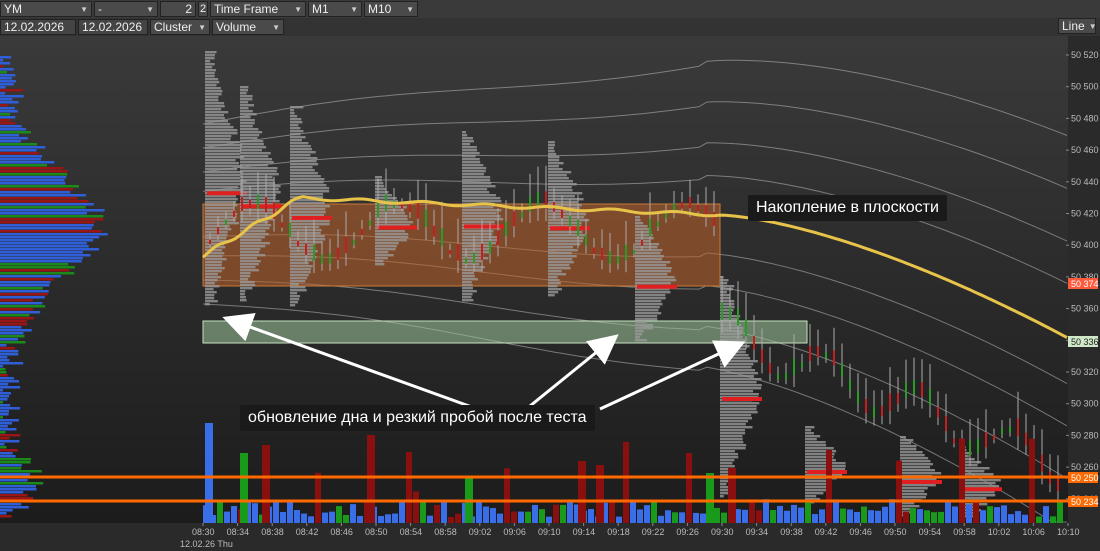  What do you see at coordinates (335, 9) in the screenshot?
I see `tf1-select: M1 ▼` at bounding box center [335, 9].